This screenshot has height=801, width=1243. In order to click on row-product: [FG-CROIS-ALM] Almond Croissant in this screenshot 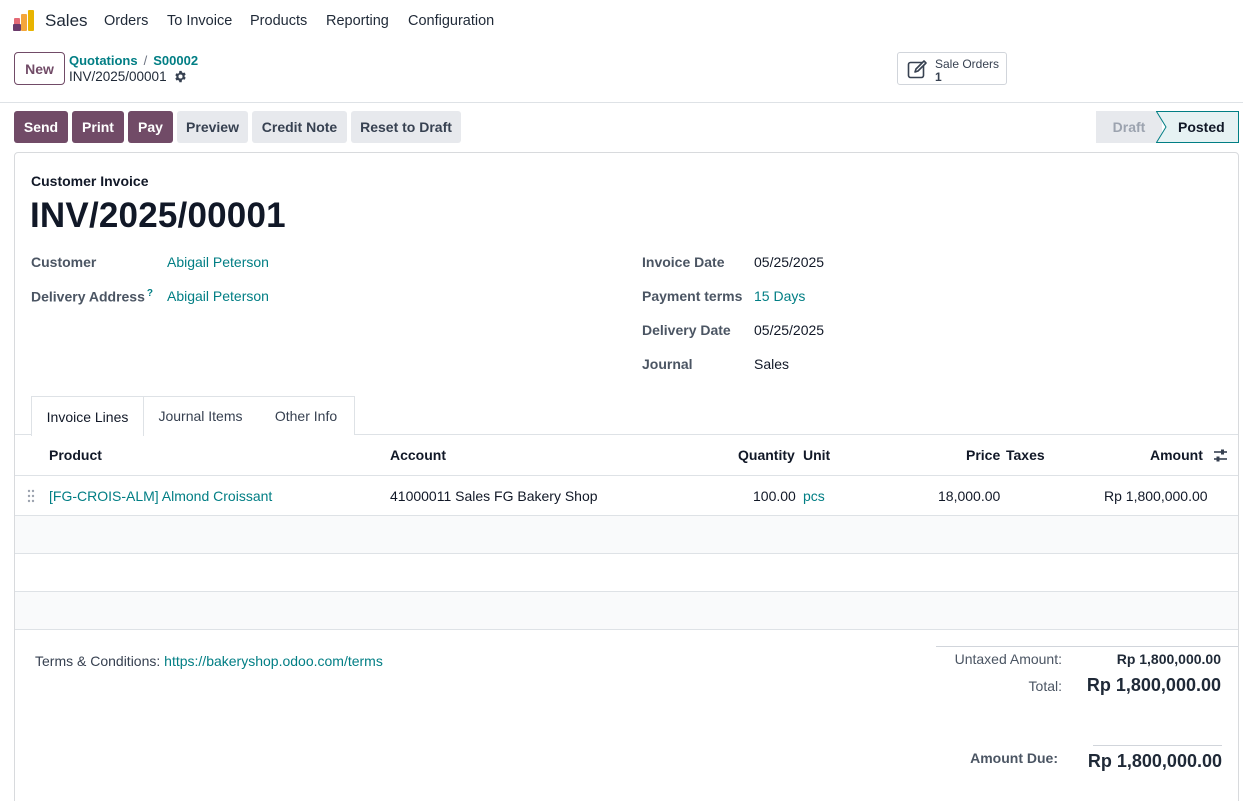, I will do `click(160, 496)`.